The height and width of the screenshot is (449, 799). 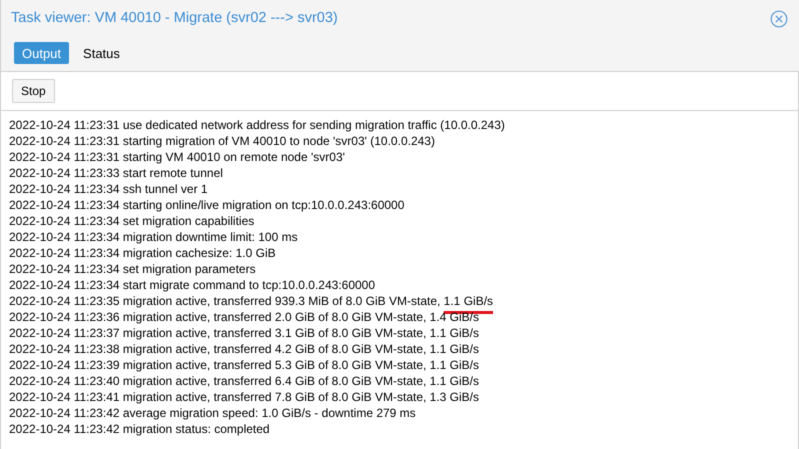 What do you see at coordinates (257, 125) in the screenshot?
I see `log-line: 2022-10-24 11:23:31 use dedicated network address for sending migration traffic (10.0.0.243)` at bounding box center [257, 125].